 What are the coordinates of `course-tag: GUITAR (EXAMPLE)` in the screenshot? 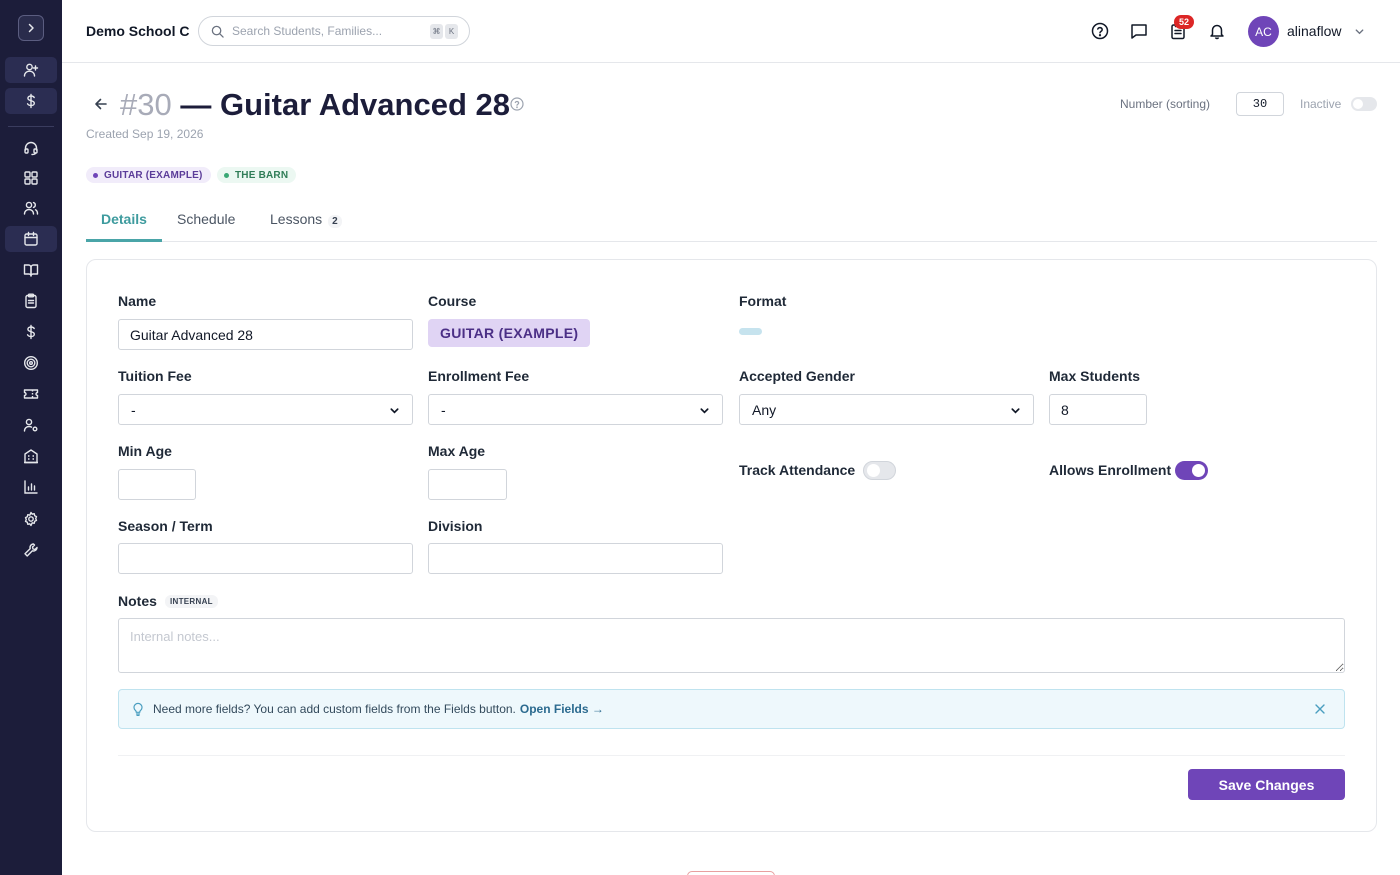 It's located at (148, 175).